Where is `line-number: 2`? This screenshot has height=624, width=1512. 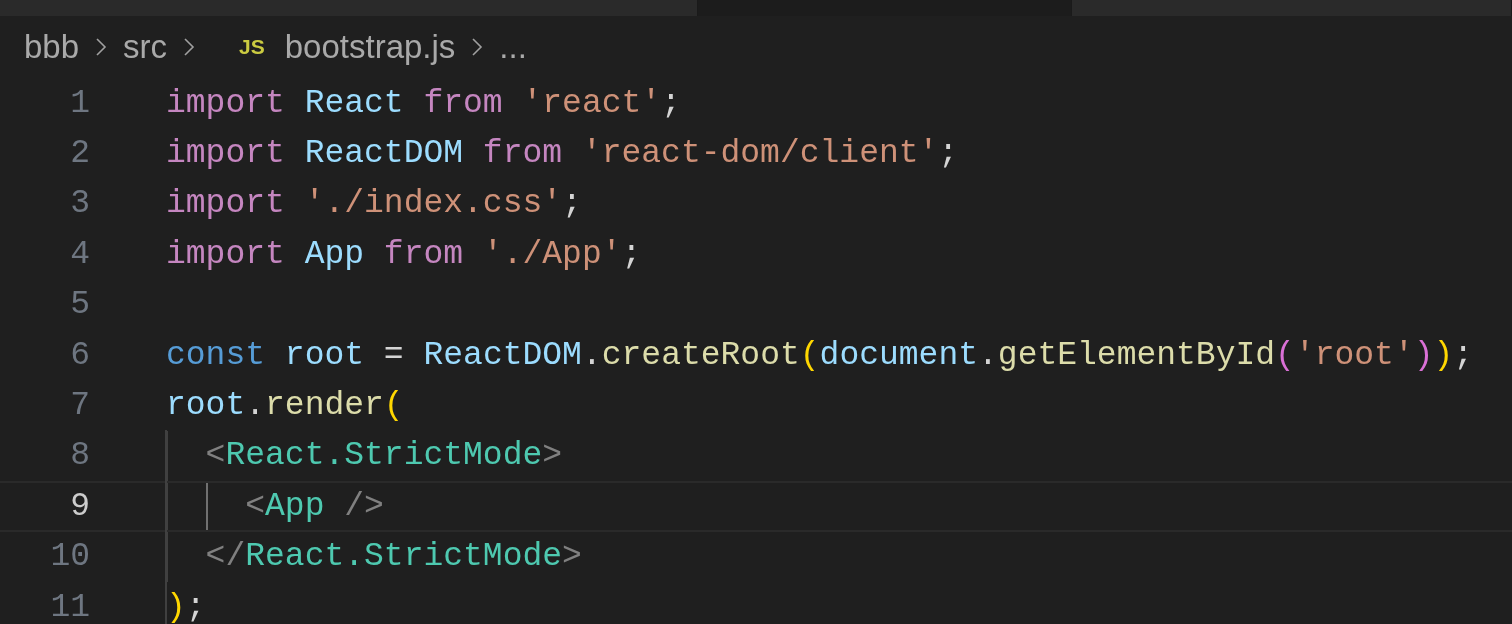
line-number: 2 is located at coordinates (79, 154).